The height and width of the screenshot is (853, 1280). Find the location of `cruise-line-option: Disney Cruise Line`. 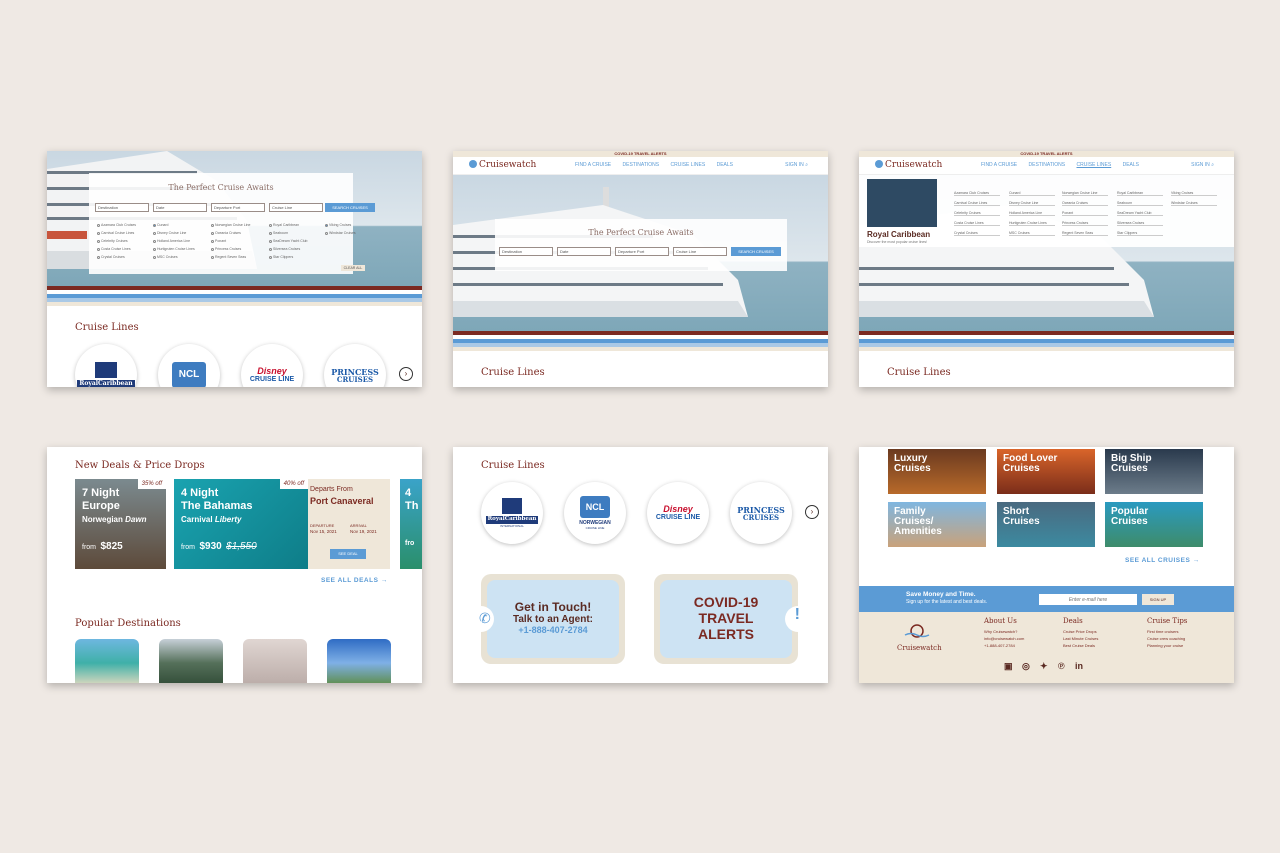

cruise-line-option: Disney Cruise Line is located at coordinates (169, 233).